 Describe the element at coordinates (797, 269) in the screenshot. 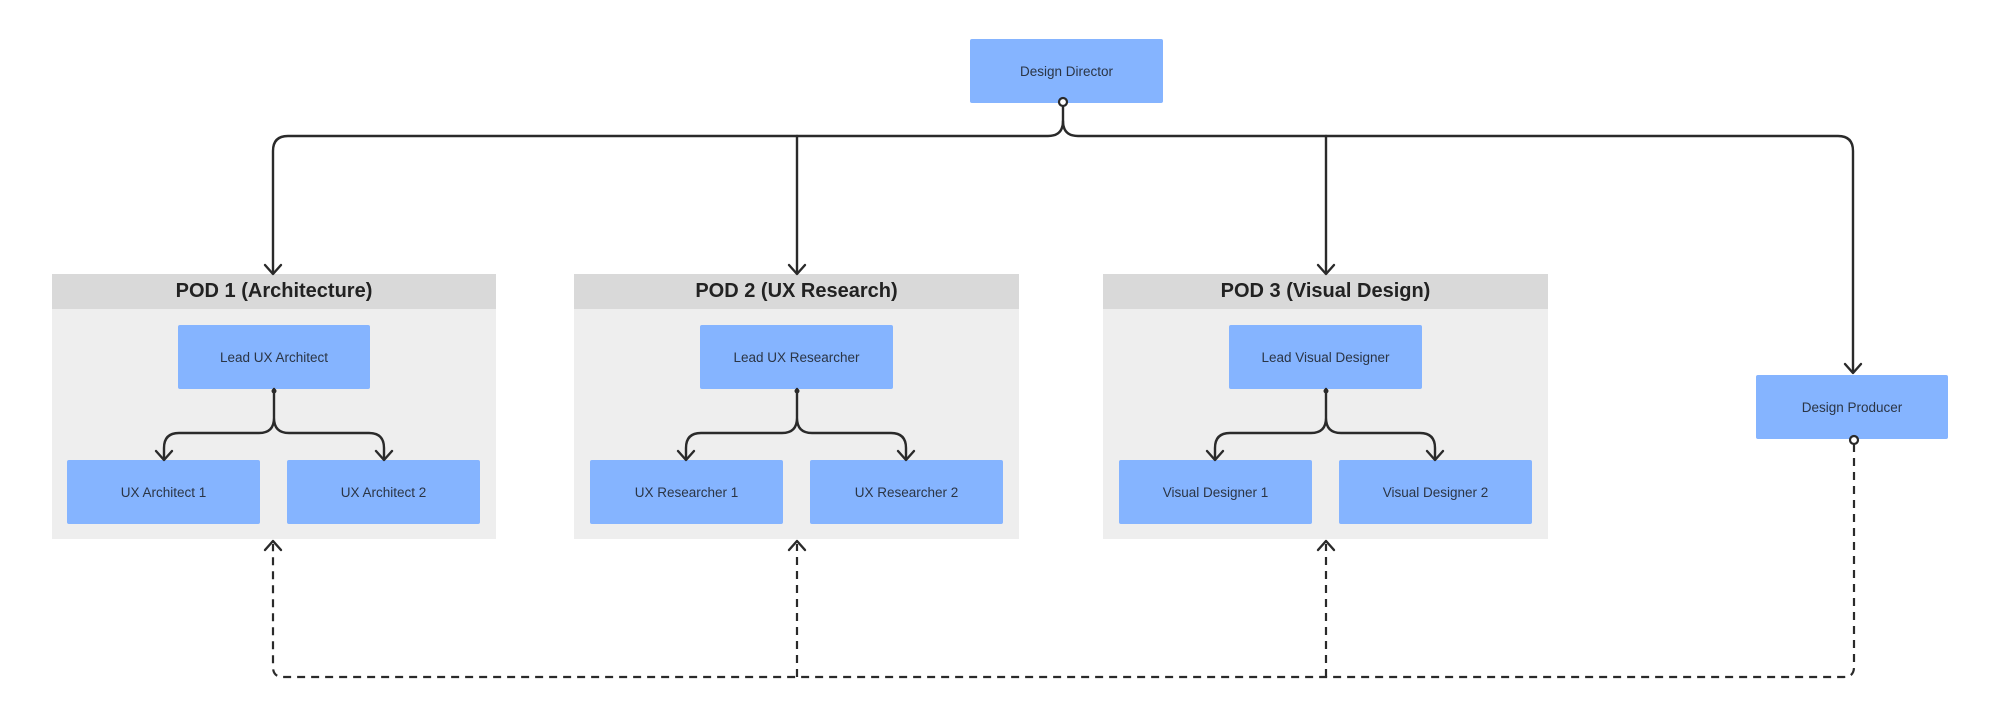

I see `arrowhead-pod2` at that location.